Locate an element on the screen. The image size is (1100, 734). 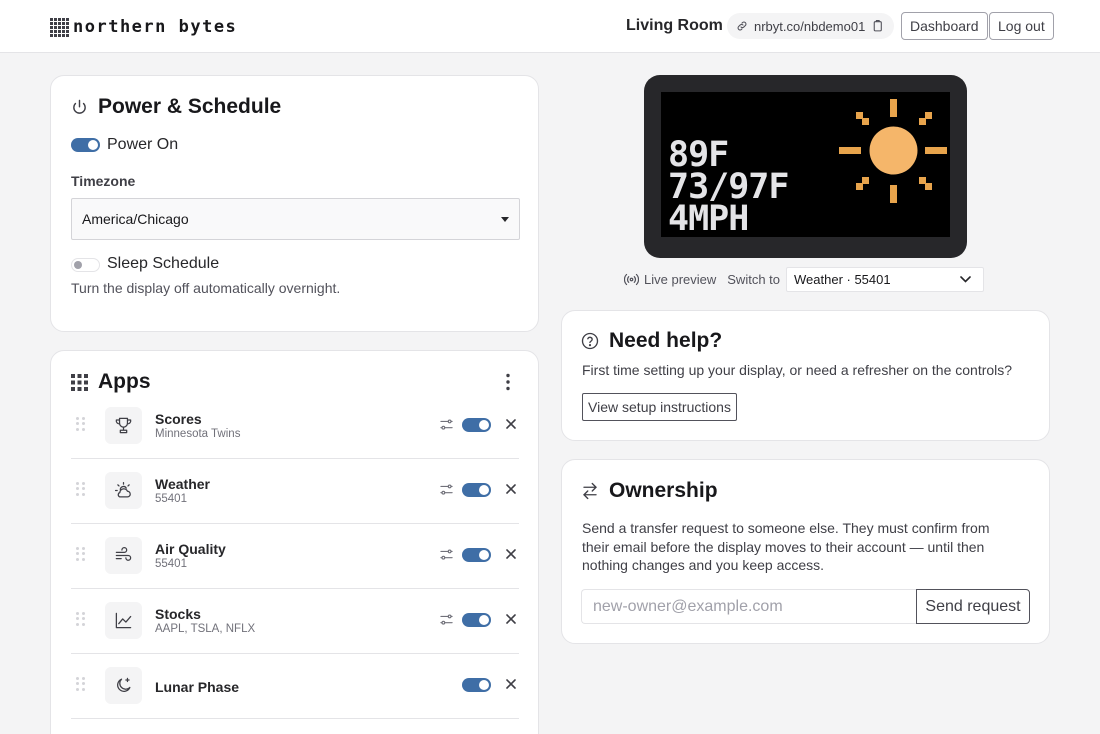
room-name: Living Room is located at coordinates (674, 25).